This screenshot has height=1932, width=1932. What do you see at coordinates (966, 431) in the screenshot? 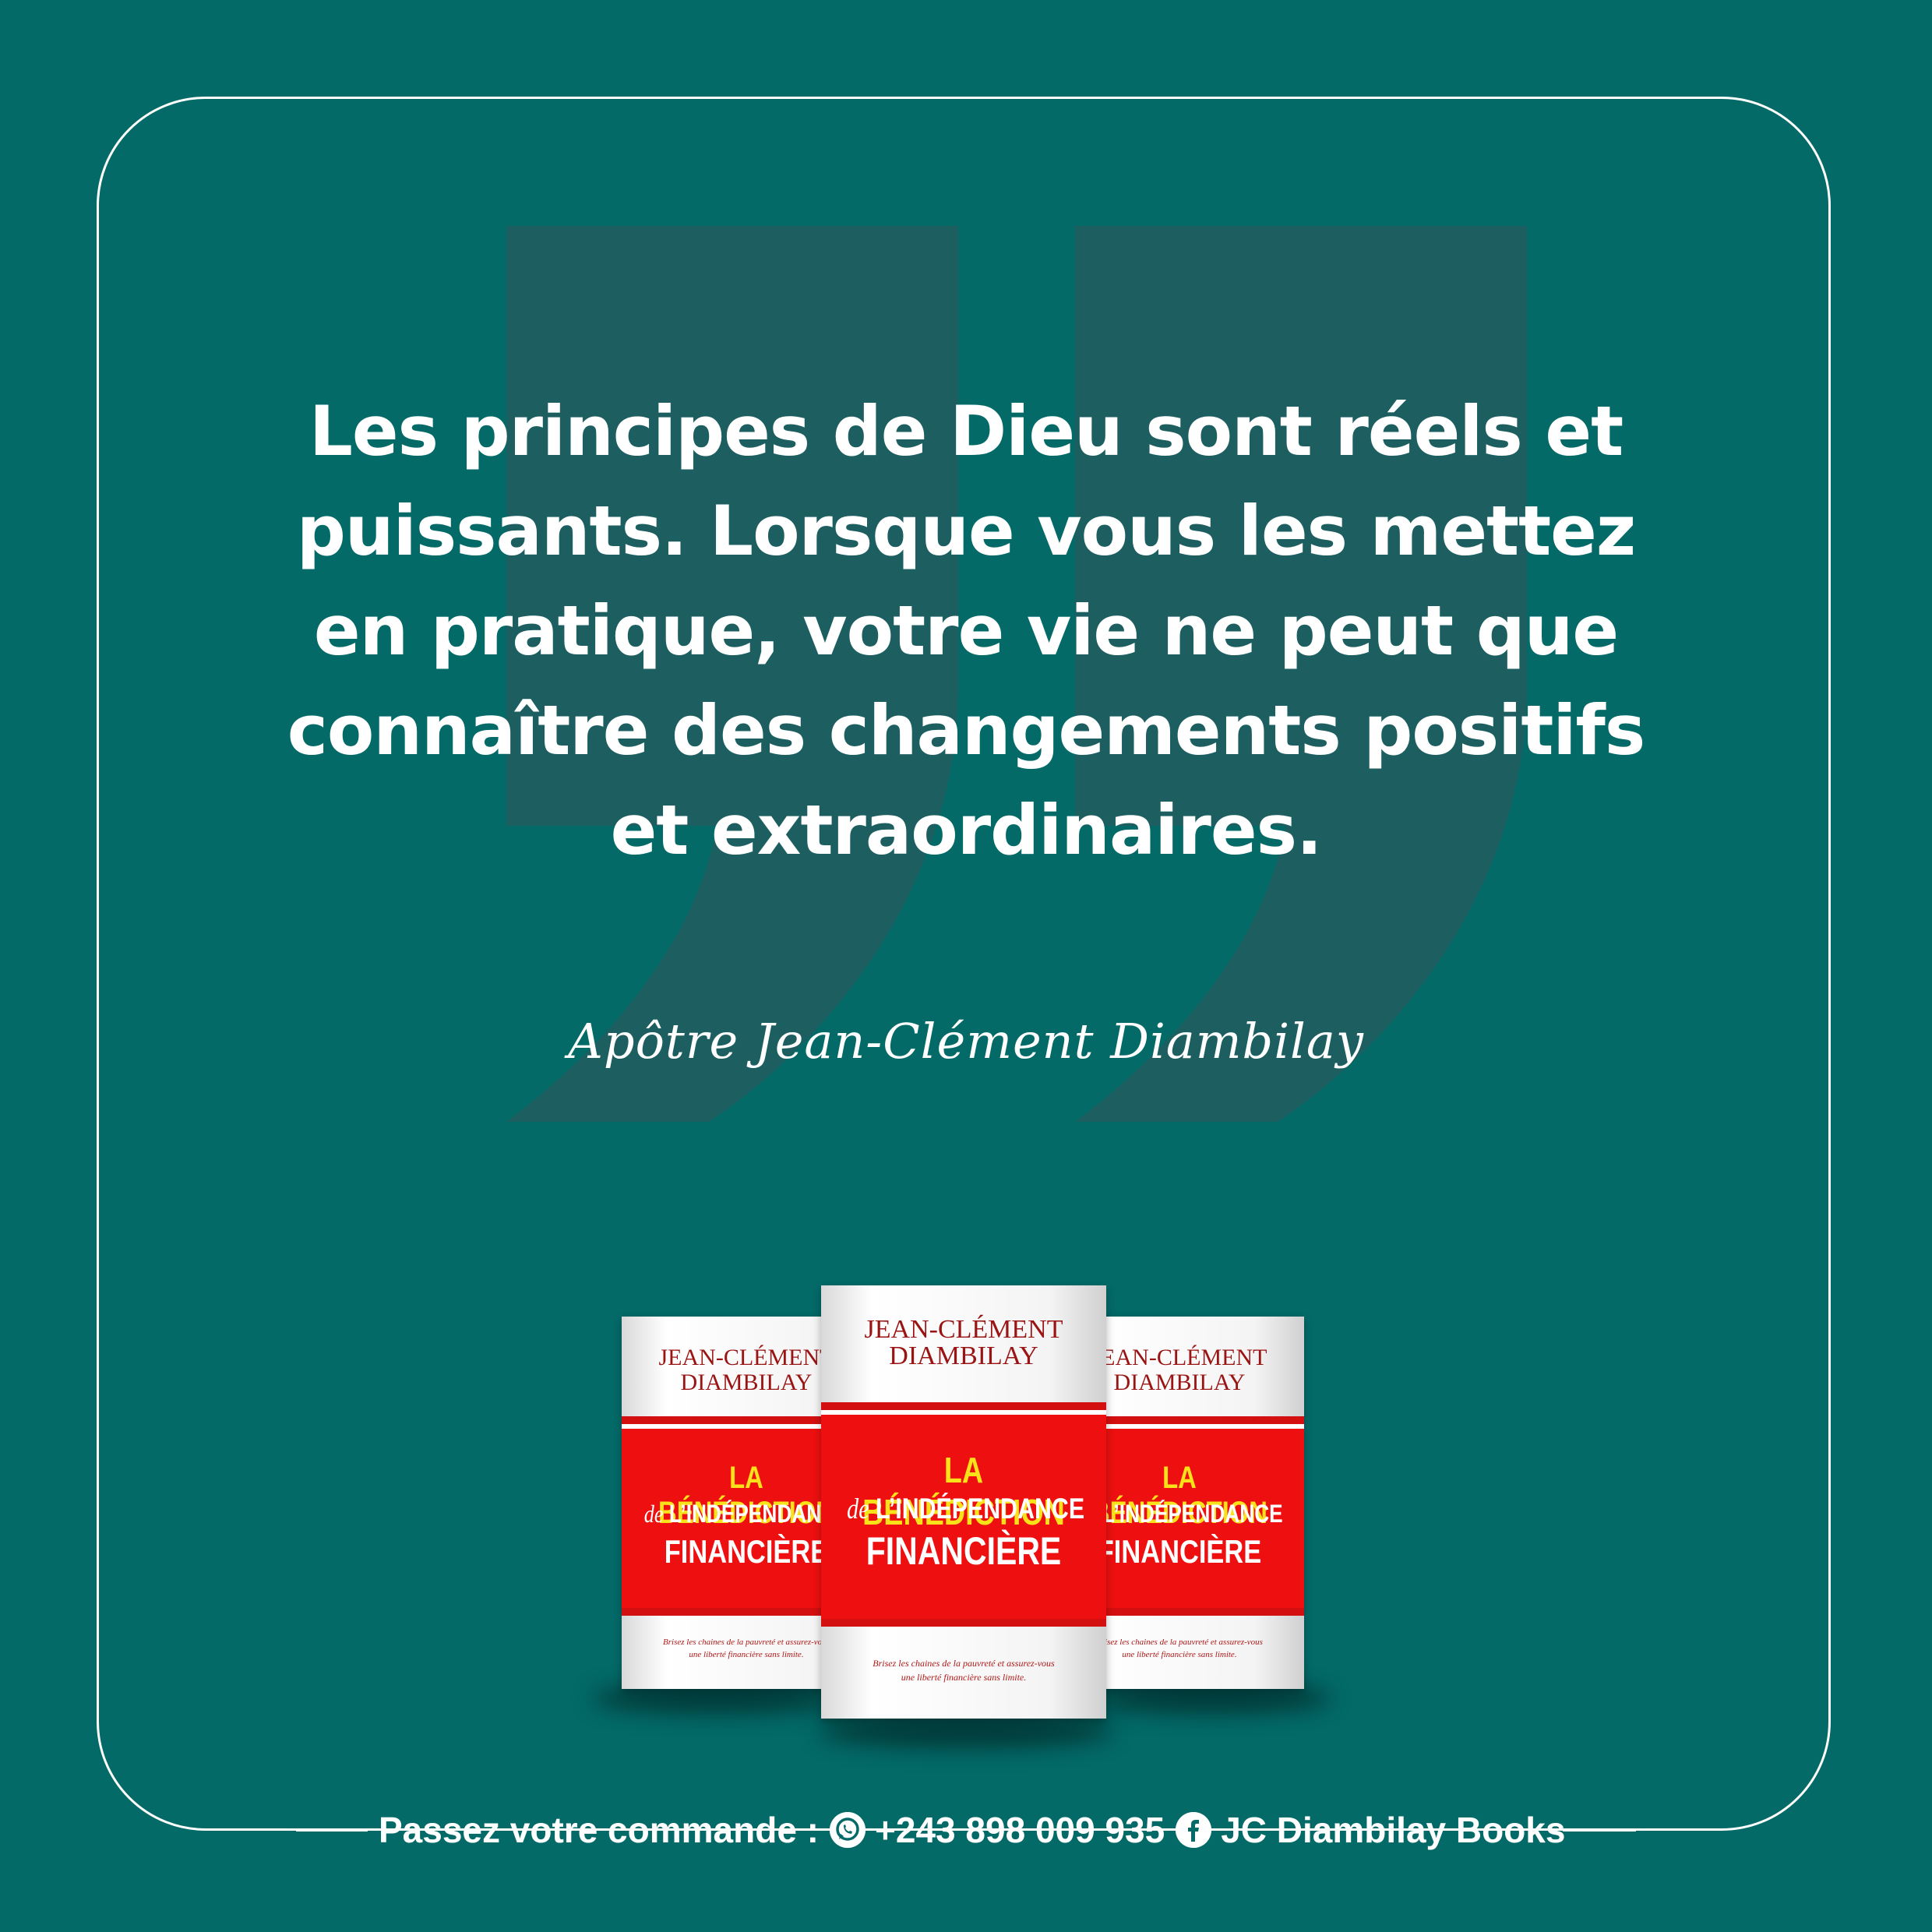
I see `quote-line: Les principes de Dieu sont réels et` at bounding box center [966, 431].